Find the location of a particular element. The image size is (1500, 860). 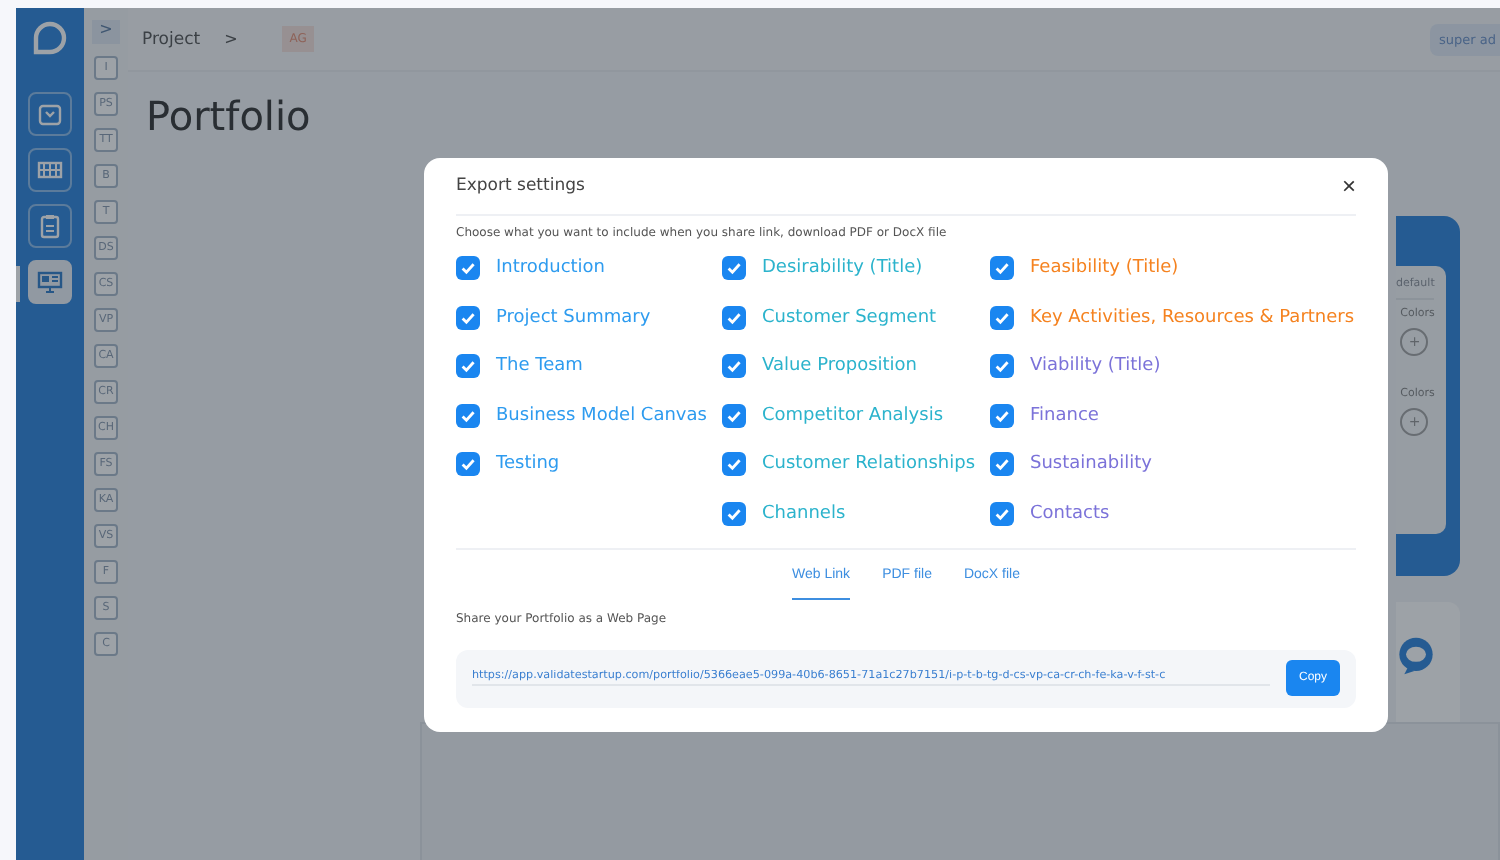

section-label: Customer Segment is located at coordinates (849, 317).